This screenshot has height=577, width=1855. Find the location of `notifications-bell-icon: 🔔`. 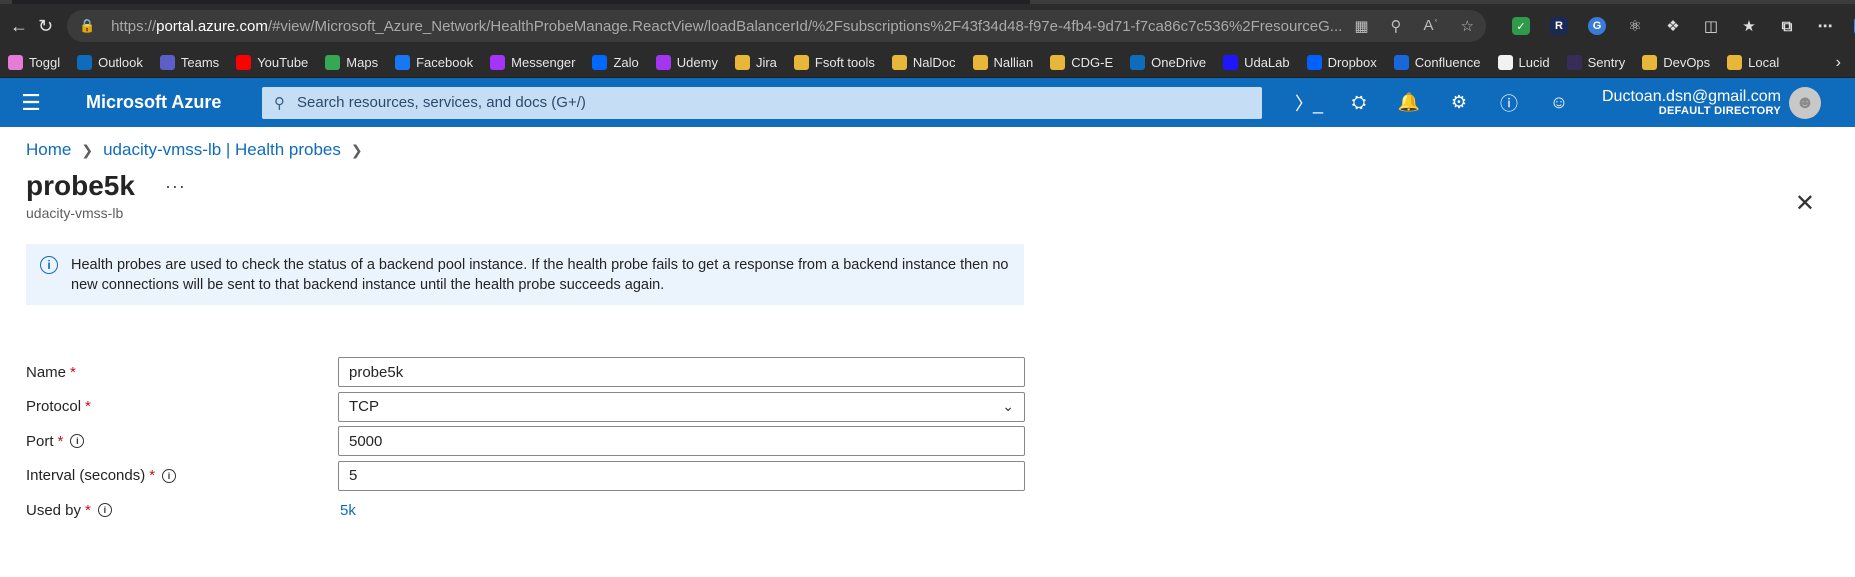

notifications-bell-icon: 🔔 is located at coordinates (1409, 102).